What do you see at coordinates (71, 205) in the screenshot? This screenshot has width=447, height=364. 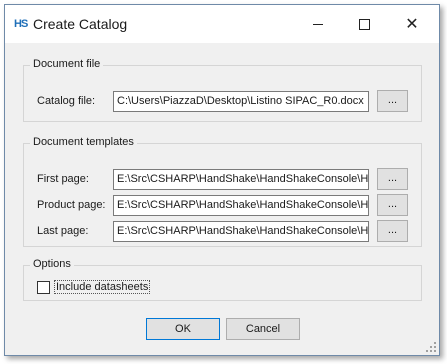 I see `product-page-label: Product page:` at bounding box center [71, 205].